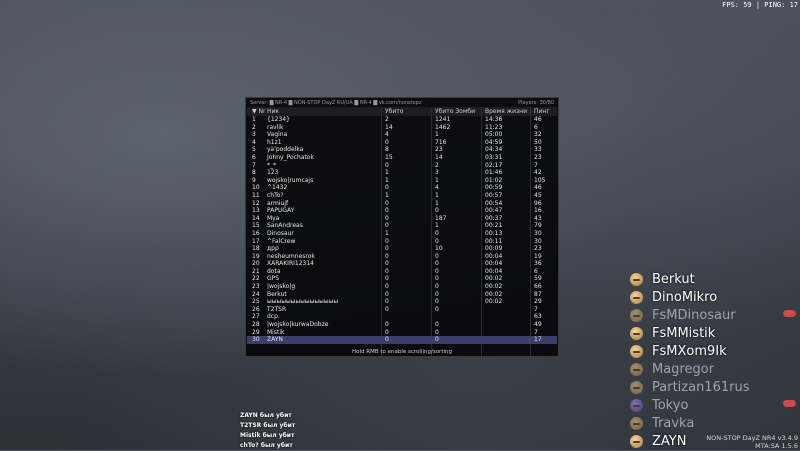  What do you see at coordinates (494, 287) in the screenshot?
I see `player-alive-time: 00:02` at bounding box center [494, 287].